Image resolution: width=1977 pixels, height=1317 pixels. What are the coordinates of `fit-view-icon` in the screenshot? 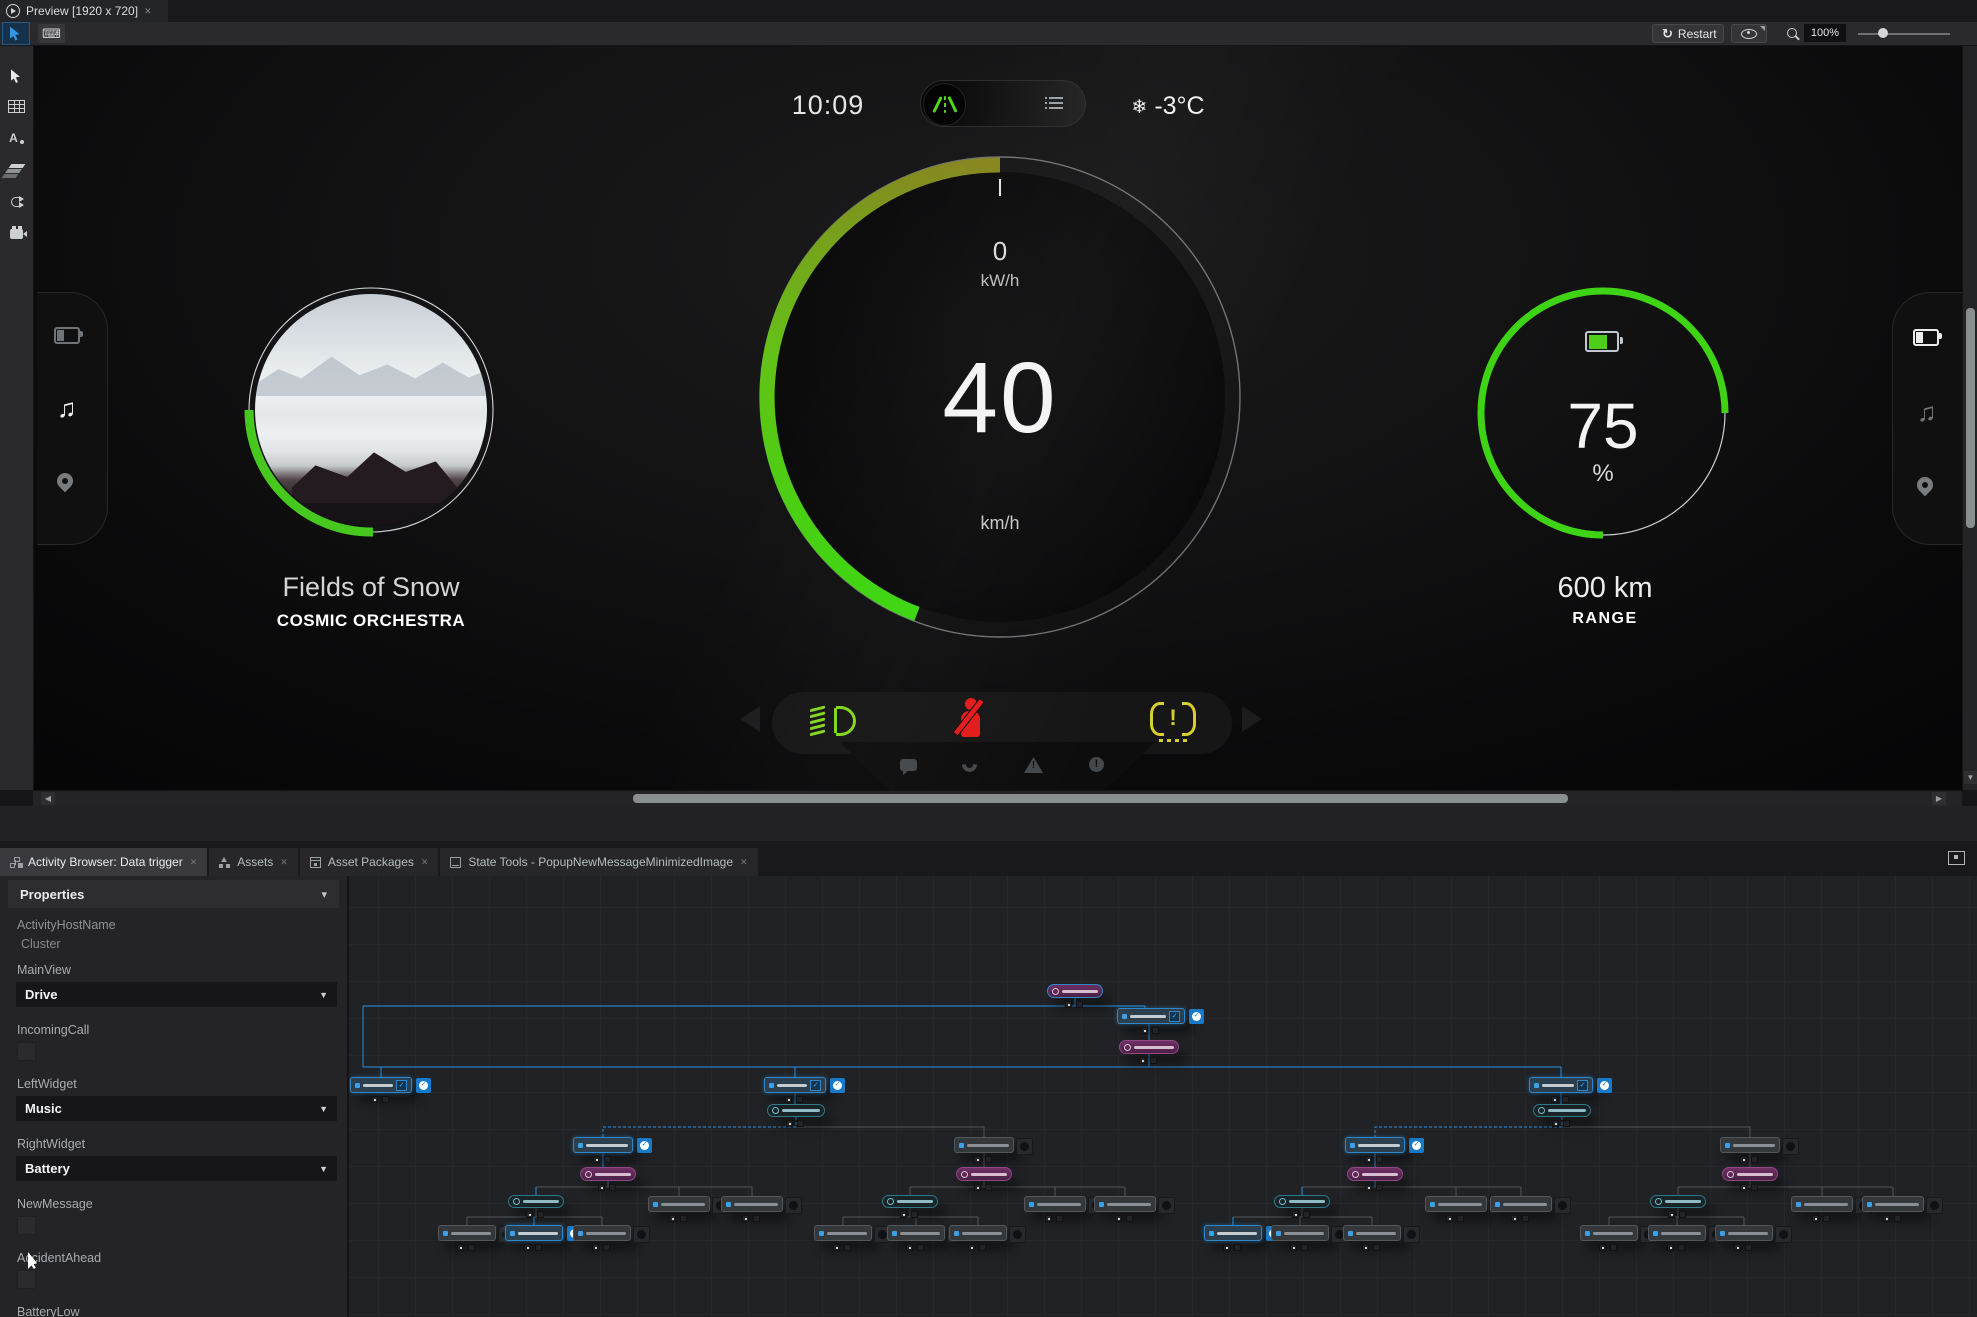 It's located at (1956, 858).